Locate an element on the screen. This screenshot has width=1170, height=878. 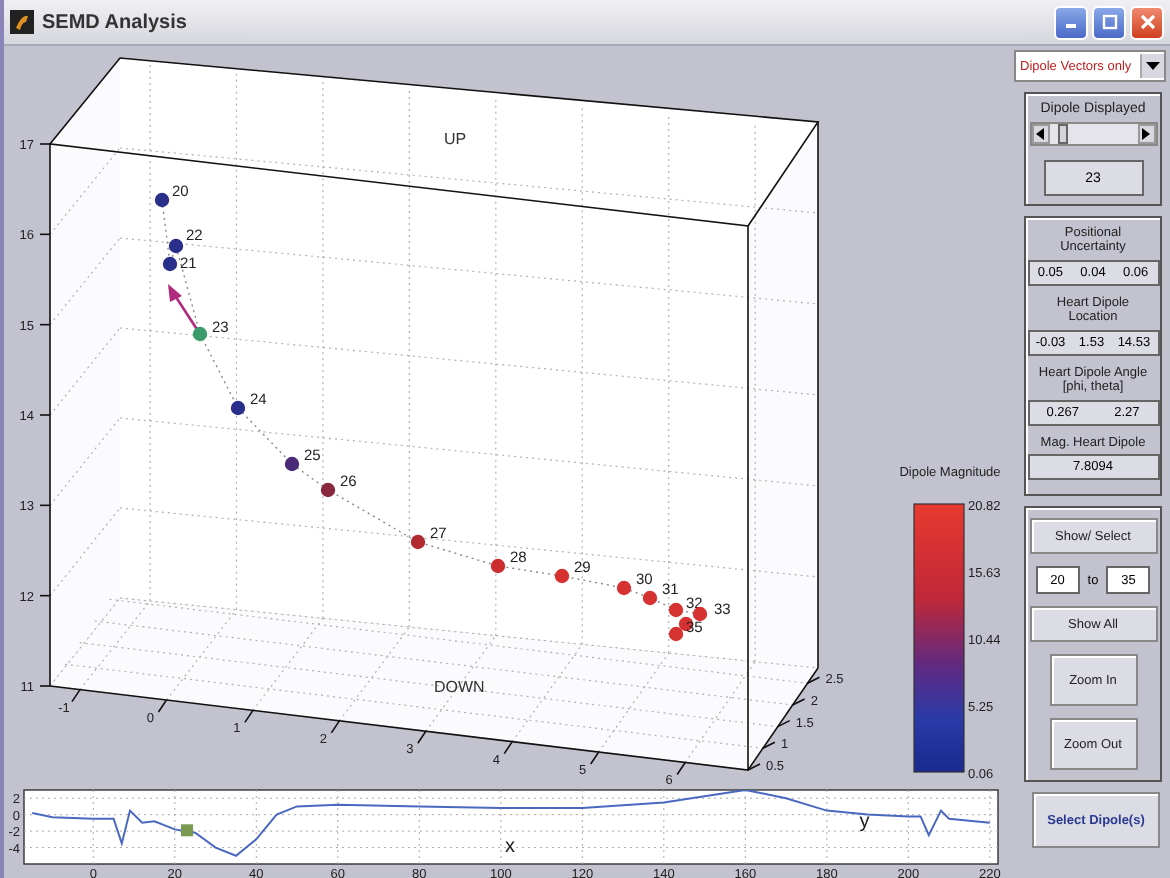
ecg-annotation: x is located at coordinates (509, 847).